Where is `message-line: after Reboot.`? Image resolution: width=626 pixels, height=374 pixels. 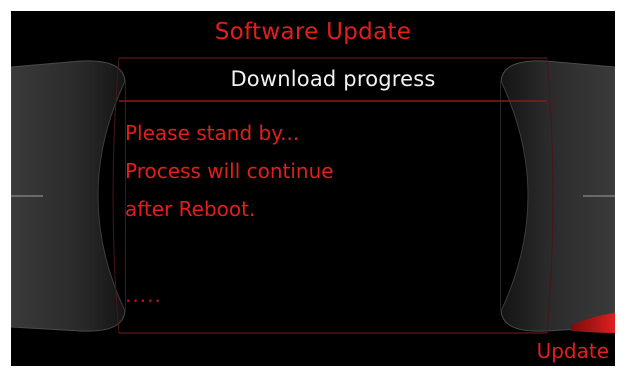
message-line: after Reboot. is located at coordinates (190, 209).